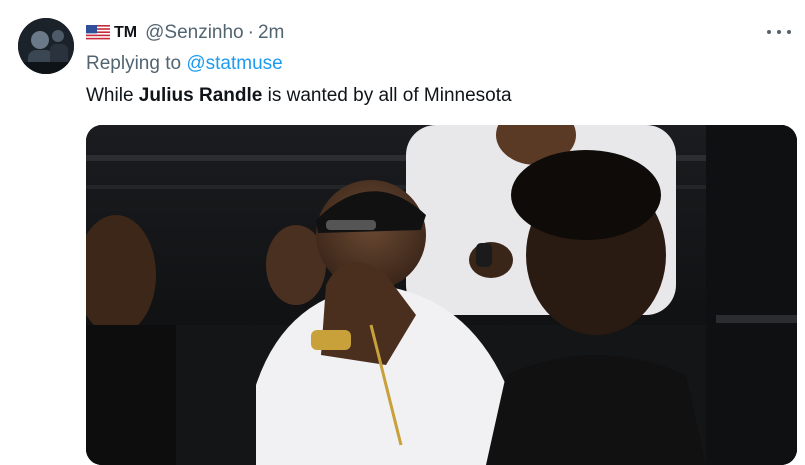  I want to click on replying-mention: @statmuse, so click(234, 63).